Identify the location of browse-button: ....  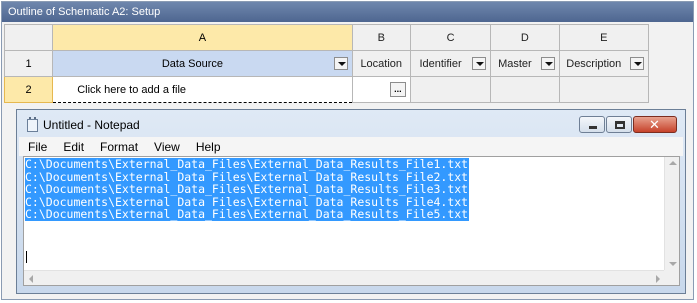
(397, 89).